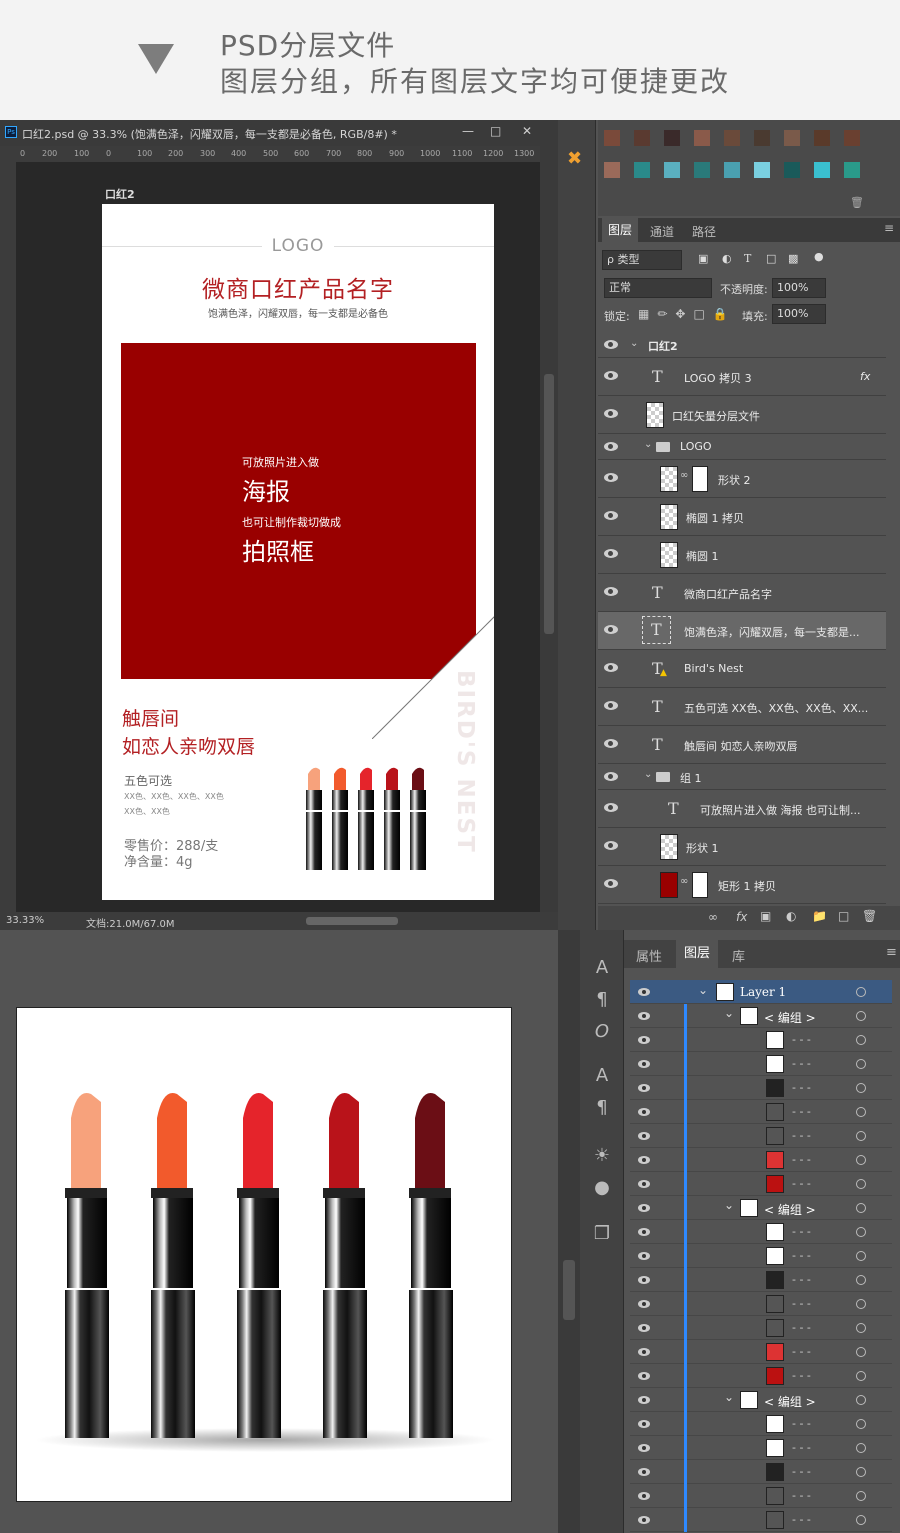  What do you see at coordinates (742, 555) in the screenshot?
I see `layer-row: 椭圆 1` at bounding box center [742, 555].